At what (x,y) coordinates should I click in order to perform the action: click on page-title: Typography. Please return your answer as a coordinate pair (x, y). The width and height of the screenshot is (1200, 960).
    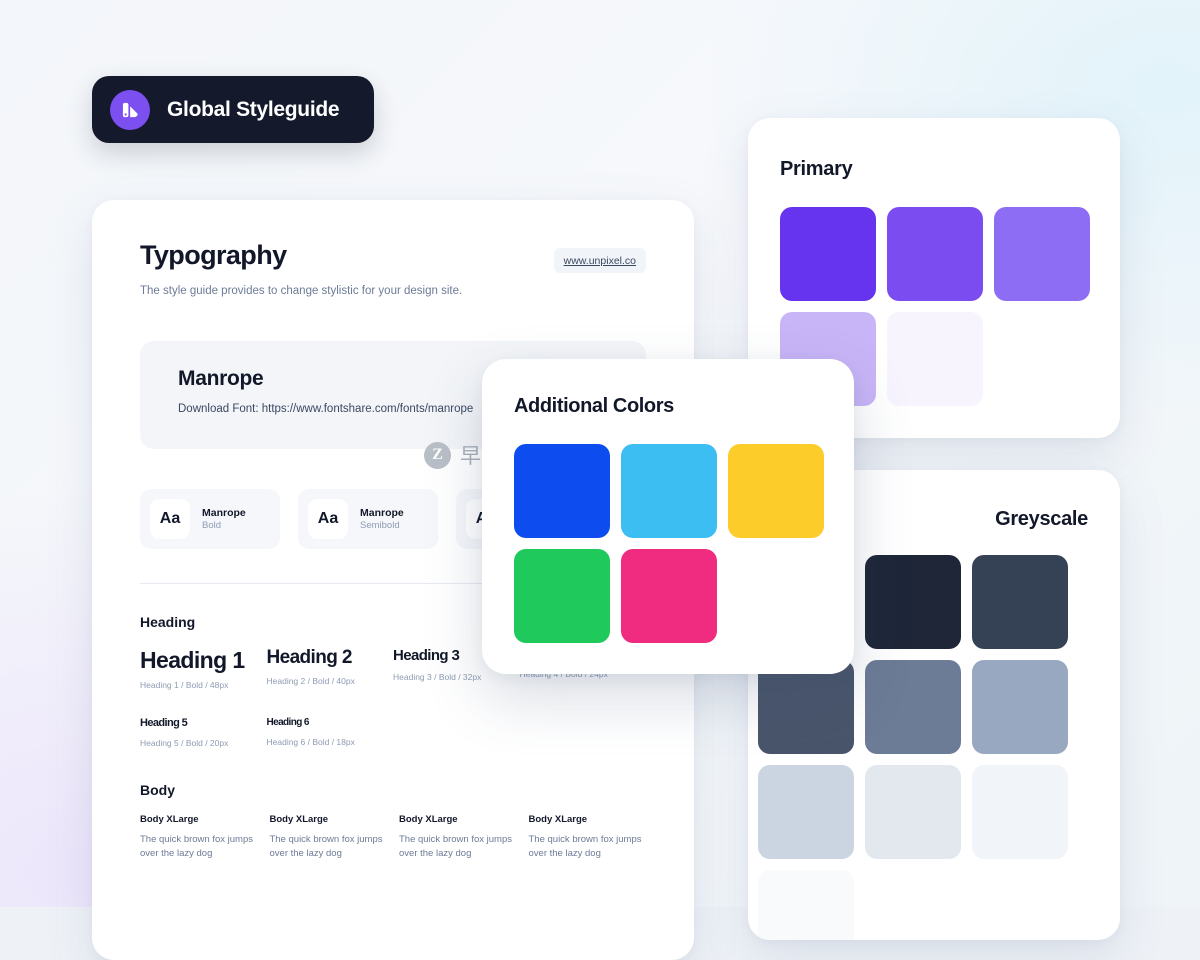
    Looking at the image, I should click on (213, 255).